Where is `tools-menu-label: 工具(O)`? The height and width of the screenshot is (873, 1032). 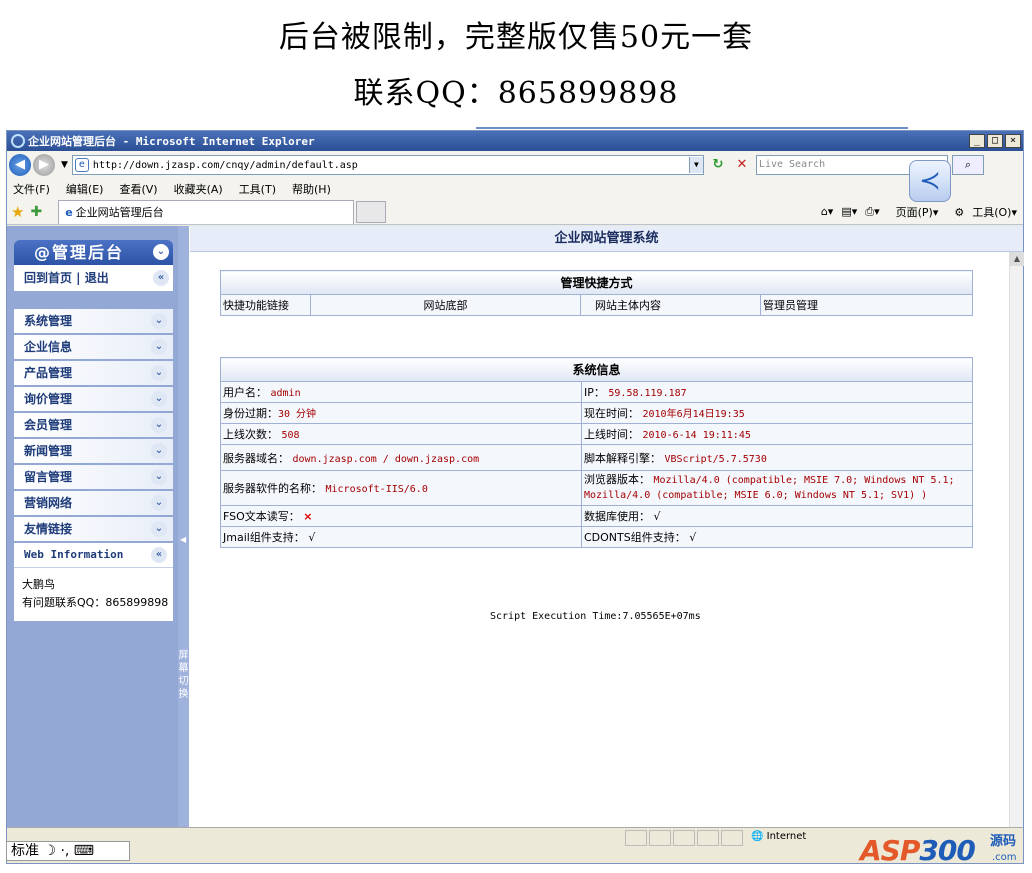
tools-menu-label: 工具(O) is located at coordinates (992, 212).